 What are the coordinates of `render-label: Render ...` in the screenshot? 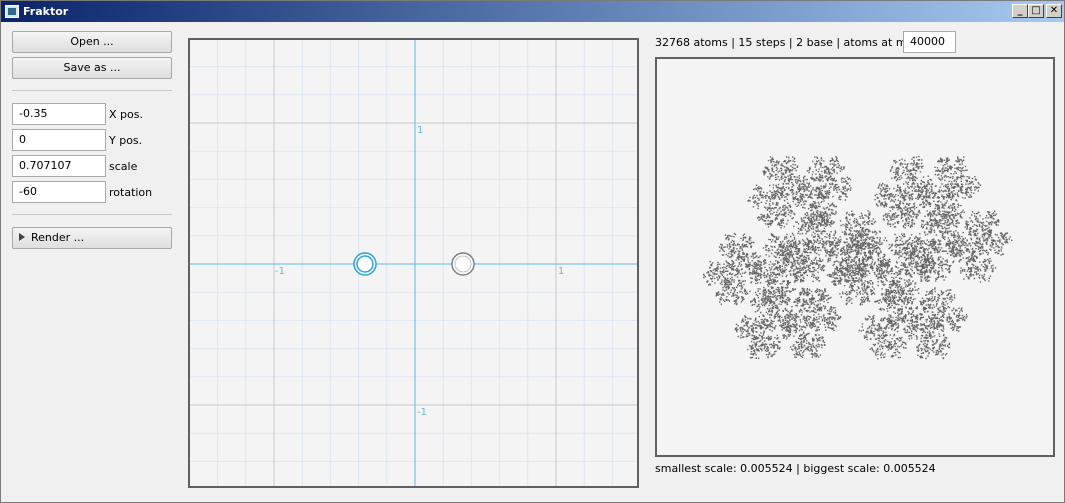 It's located at (57, 237).